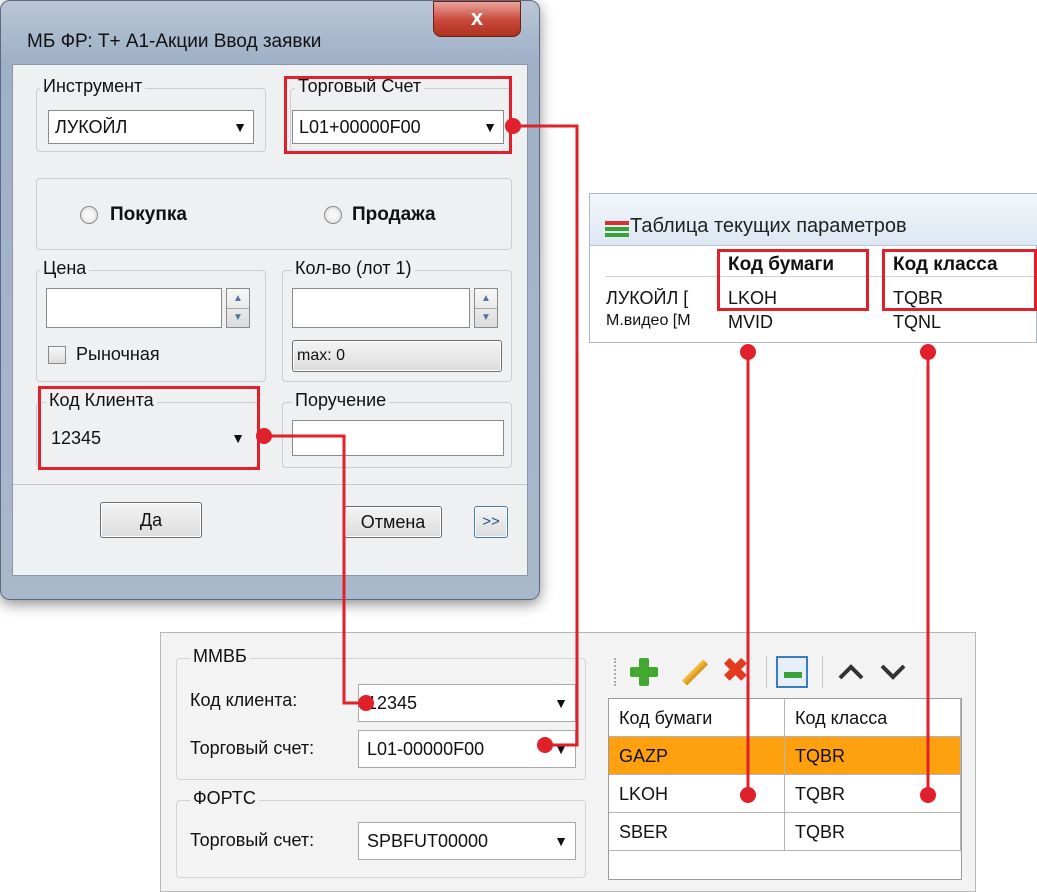  What do you see at coordinates (546, 435) in the screenshot?
I see `account-connector` at bounding box center [546, 435].